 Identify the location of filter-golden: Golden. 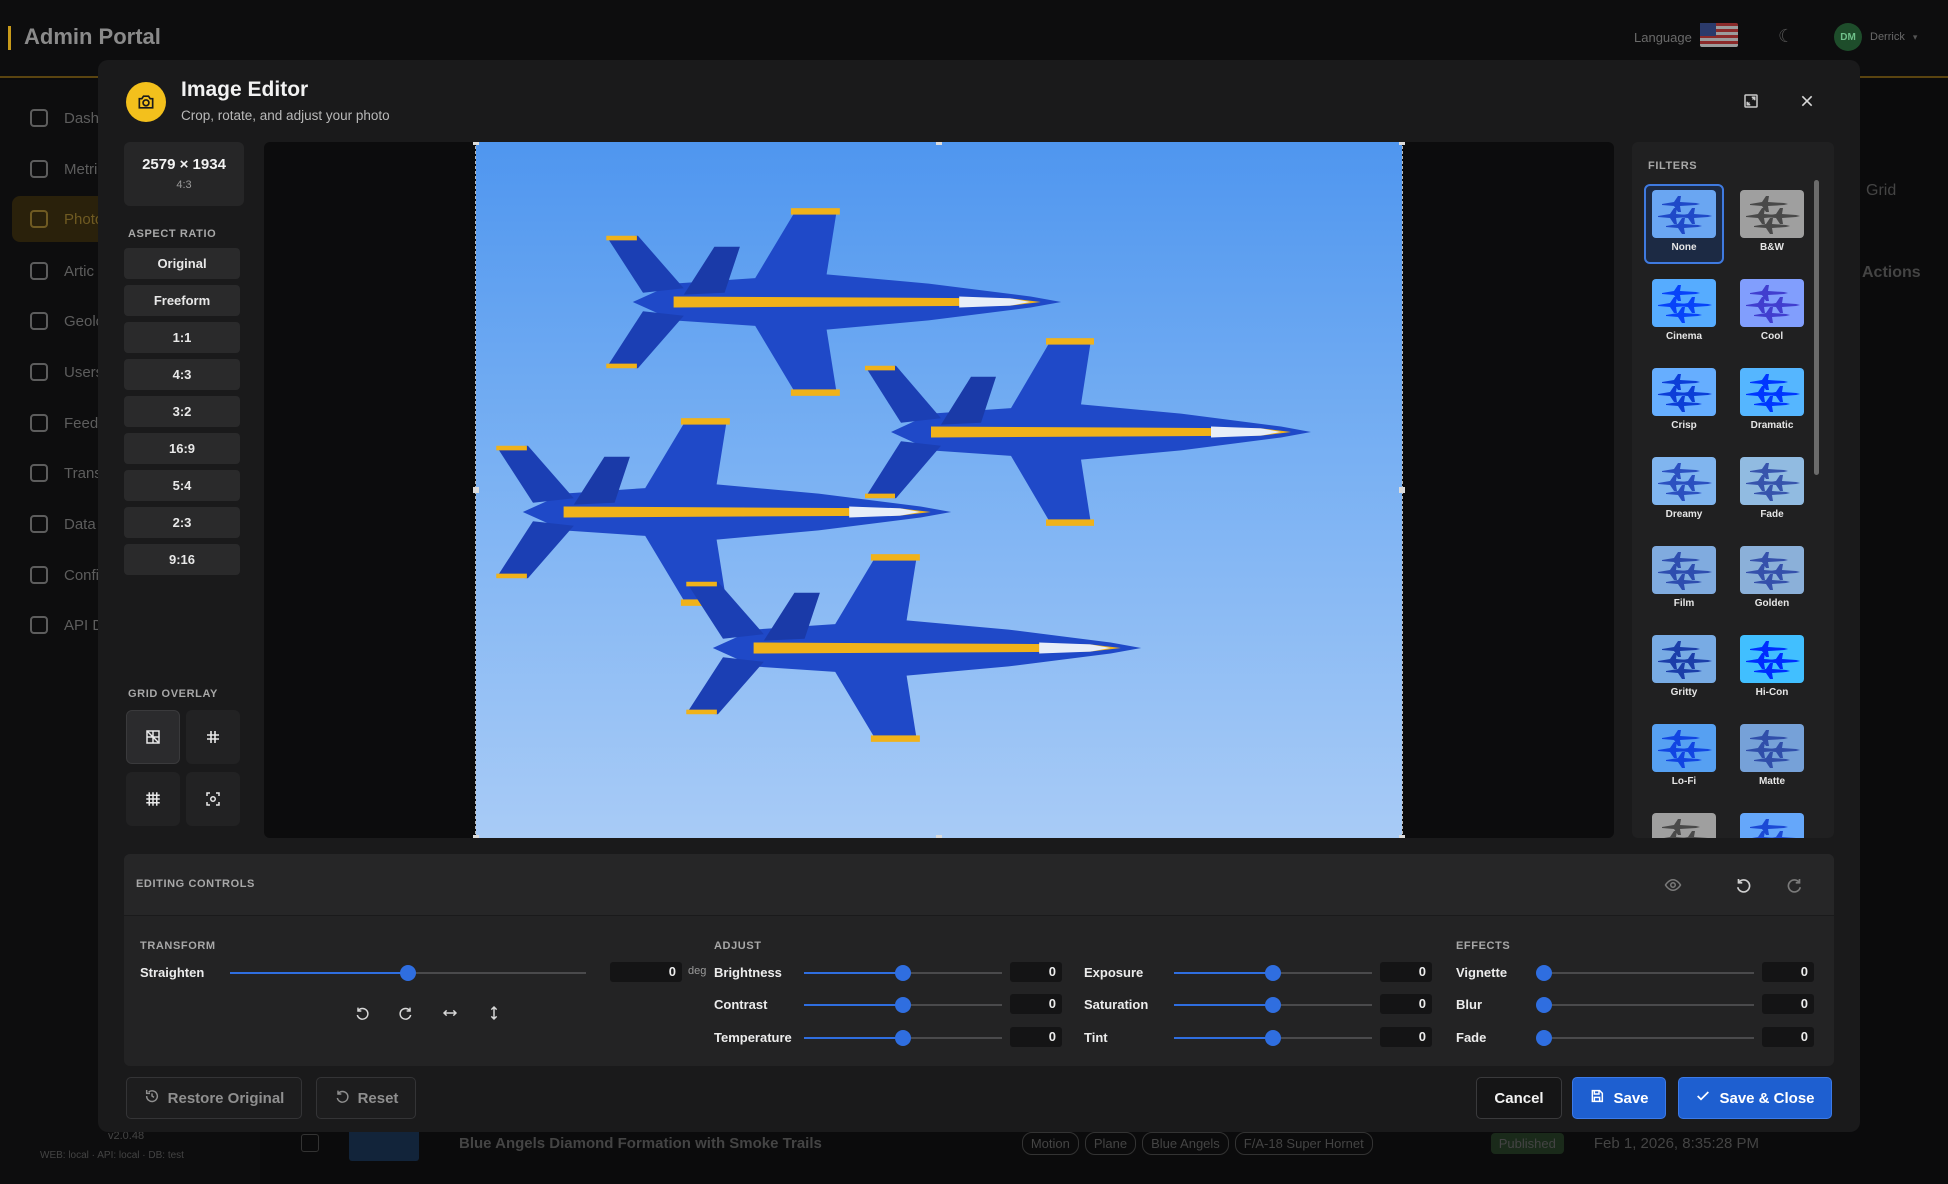
(1772, 580).